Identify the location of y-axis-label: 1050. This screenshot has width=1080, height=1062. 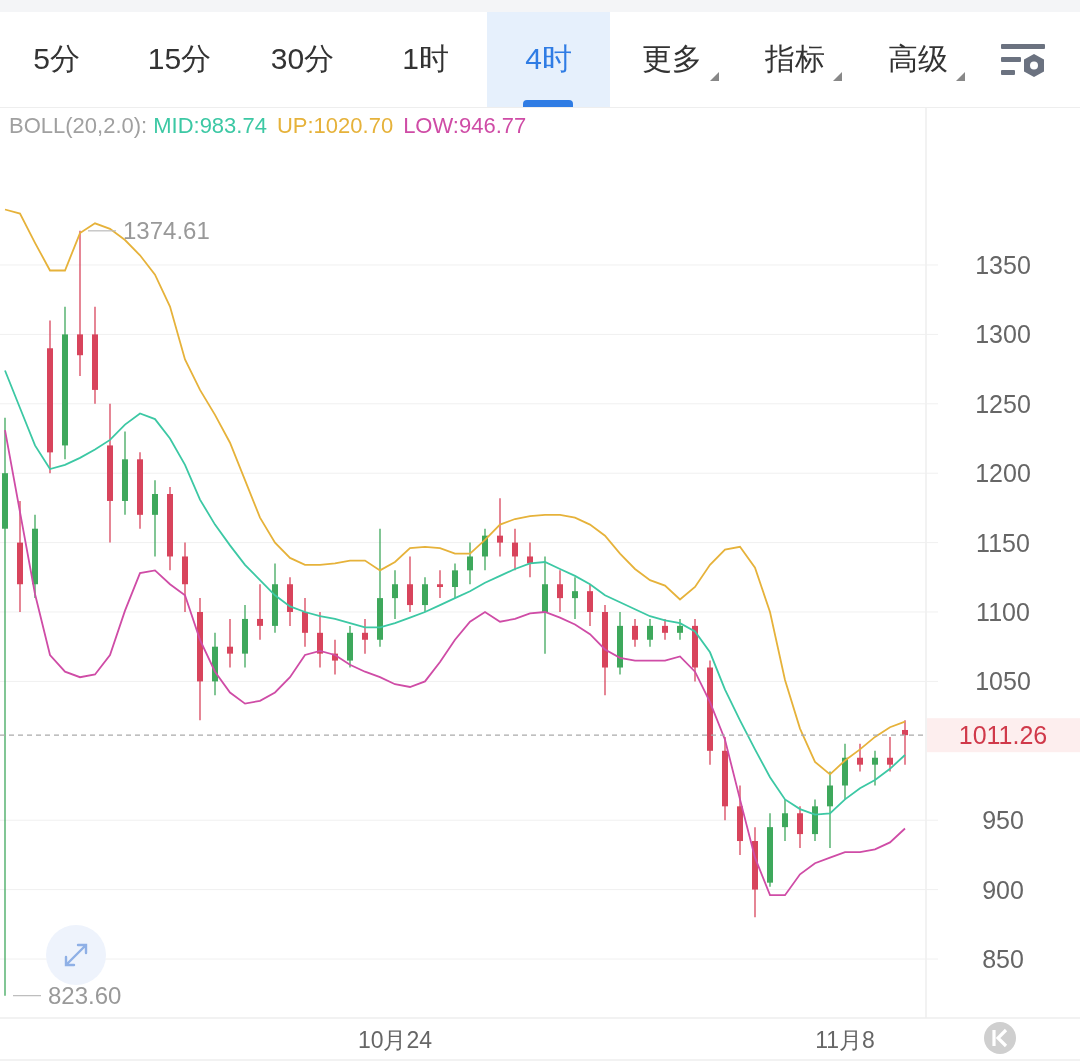
(1003, 681).